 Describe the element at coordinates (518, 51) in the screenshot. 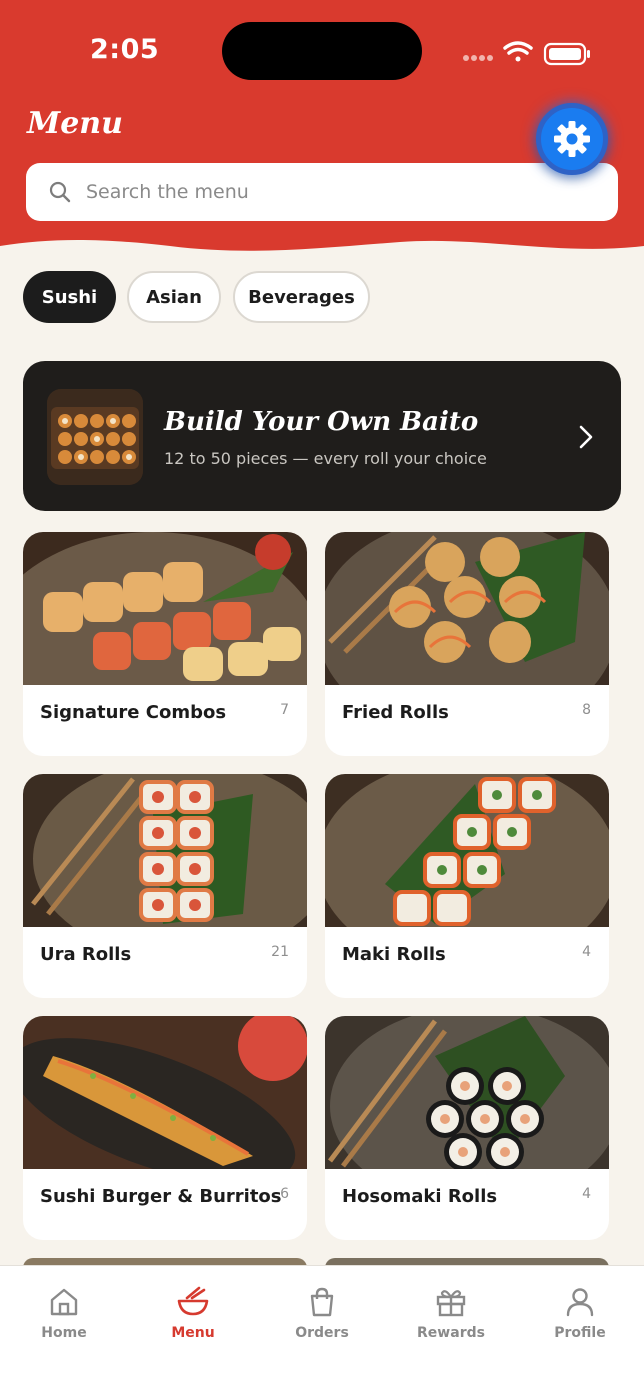

I see `wifi-icon` at that location.